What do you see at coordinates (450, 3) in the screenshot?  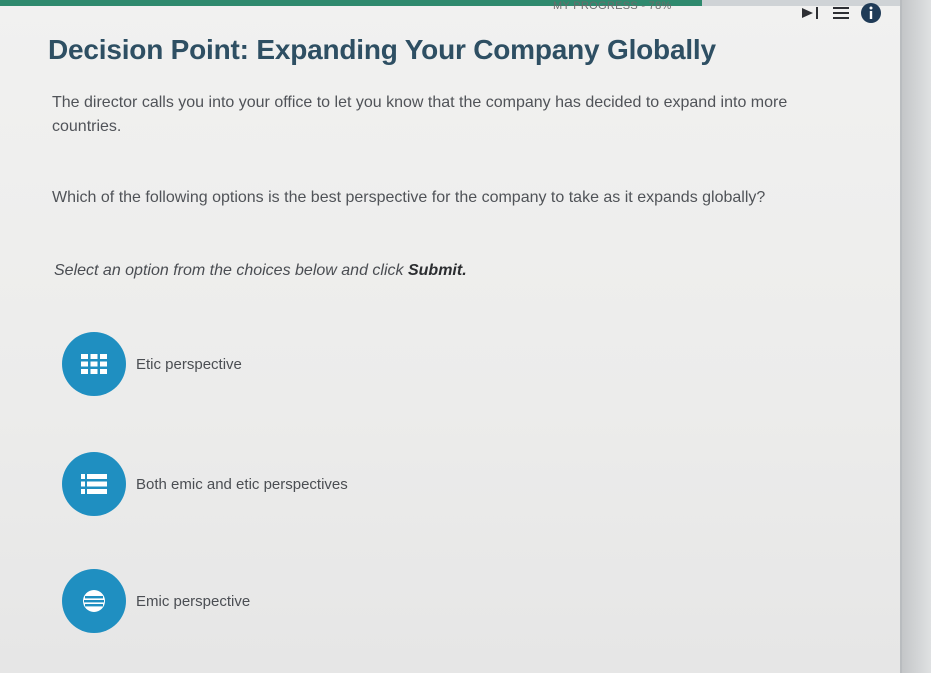 I see `progress-bar` at bounding box center [450, 3].